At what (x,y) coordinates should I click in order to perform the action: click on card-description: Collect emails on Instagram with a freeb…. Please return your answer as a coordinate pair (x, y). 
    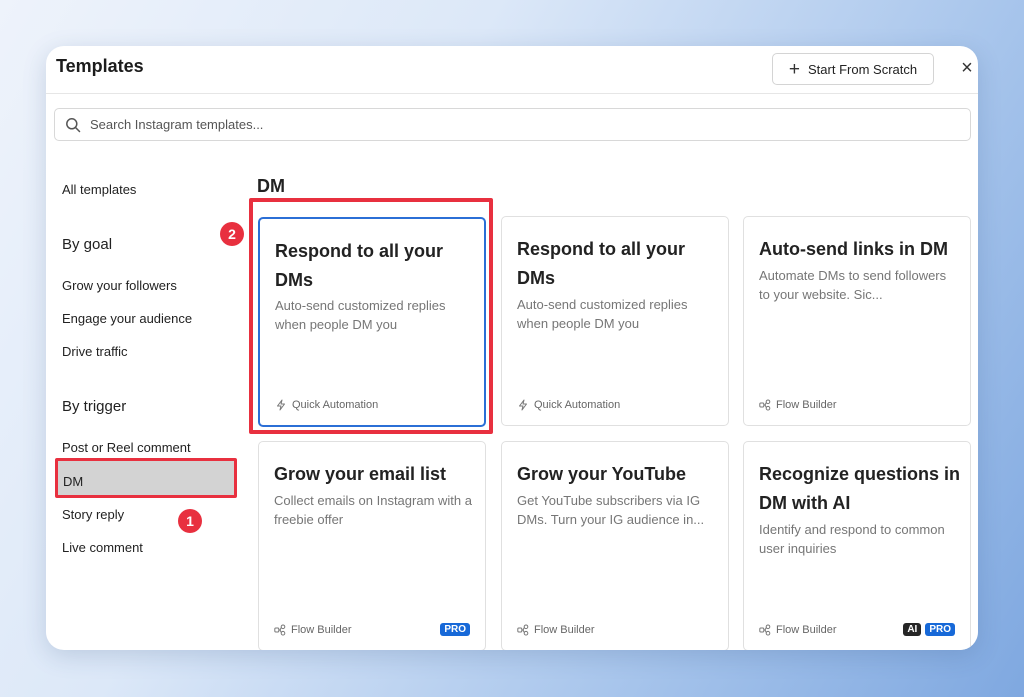
    Looking at the image, I should click on (373, 510).